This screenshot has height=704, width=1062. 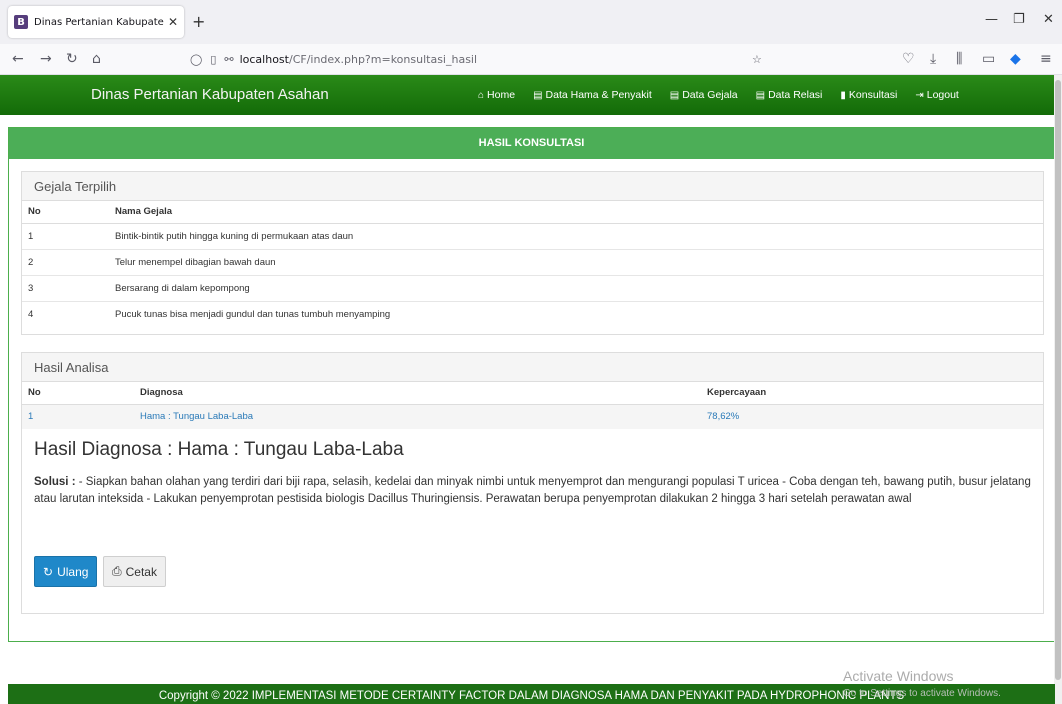 I want to click on home-icon: ⌂, so click(x=481, y=95).